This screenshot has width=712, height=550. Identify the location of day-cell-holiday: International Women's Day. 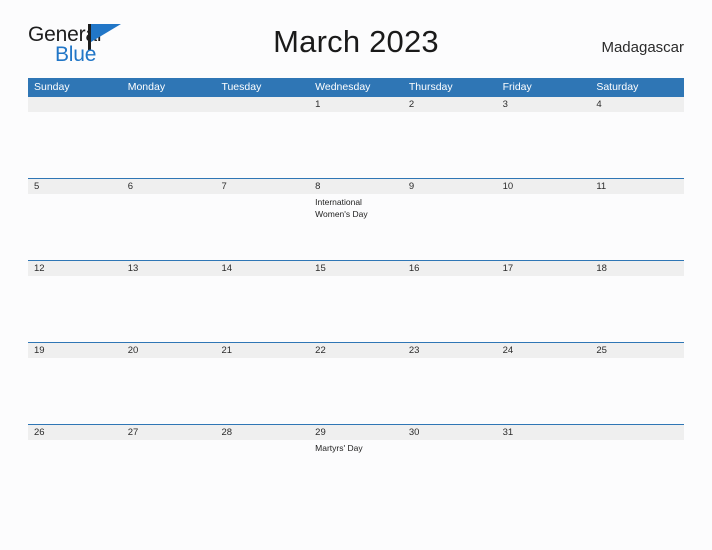
(356, 227).